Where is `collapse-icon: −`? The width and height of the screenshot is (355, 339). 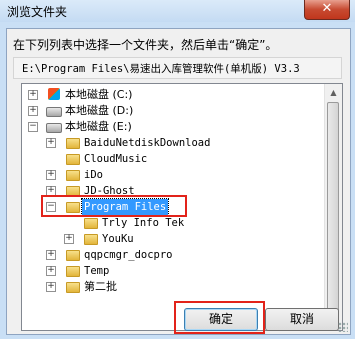
collapse-icon: − is located at coordinates (33, 127).